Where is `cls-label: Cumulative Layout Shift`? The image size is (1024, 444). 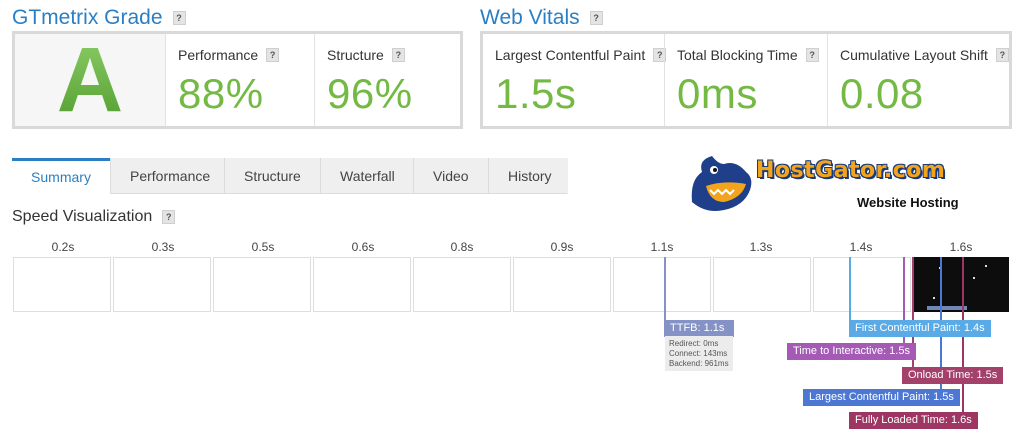 cls-label: Cumulative Layout Shift is located at coordinates (914, 55).